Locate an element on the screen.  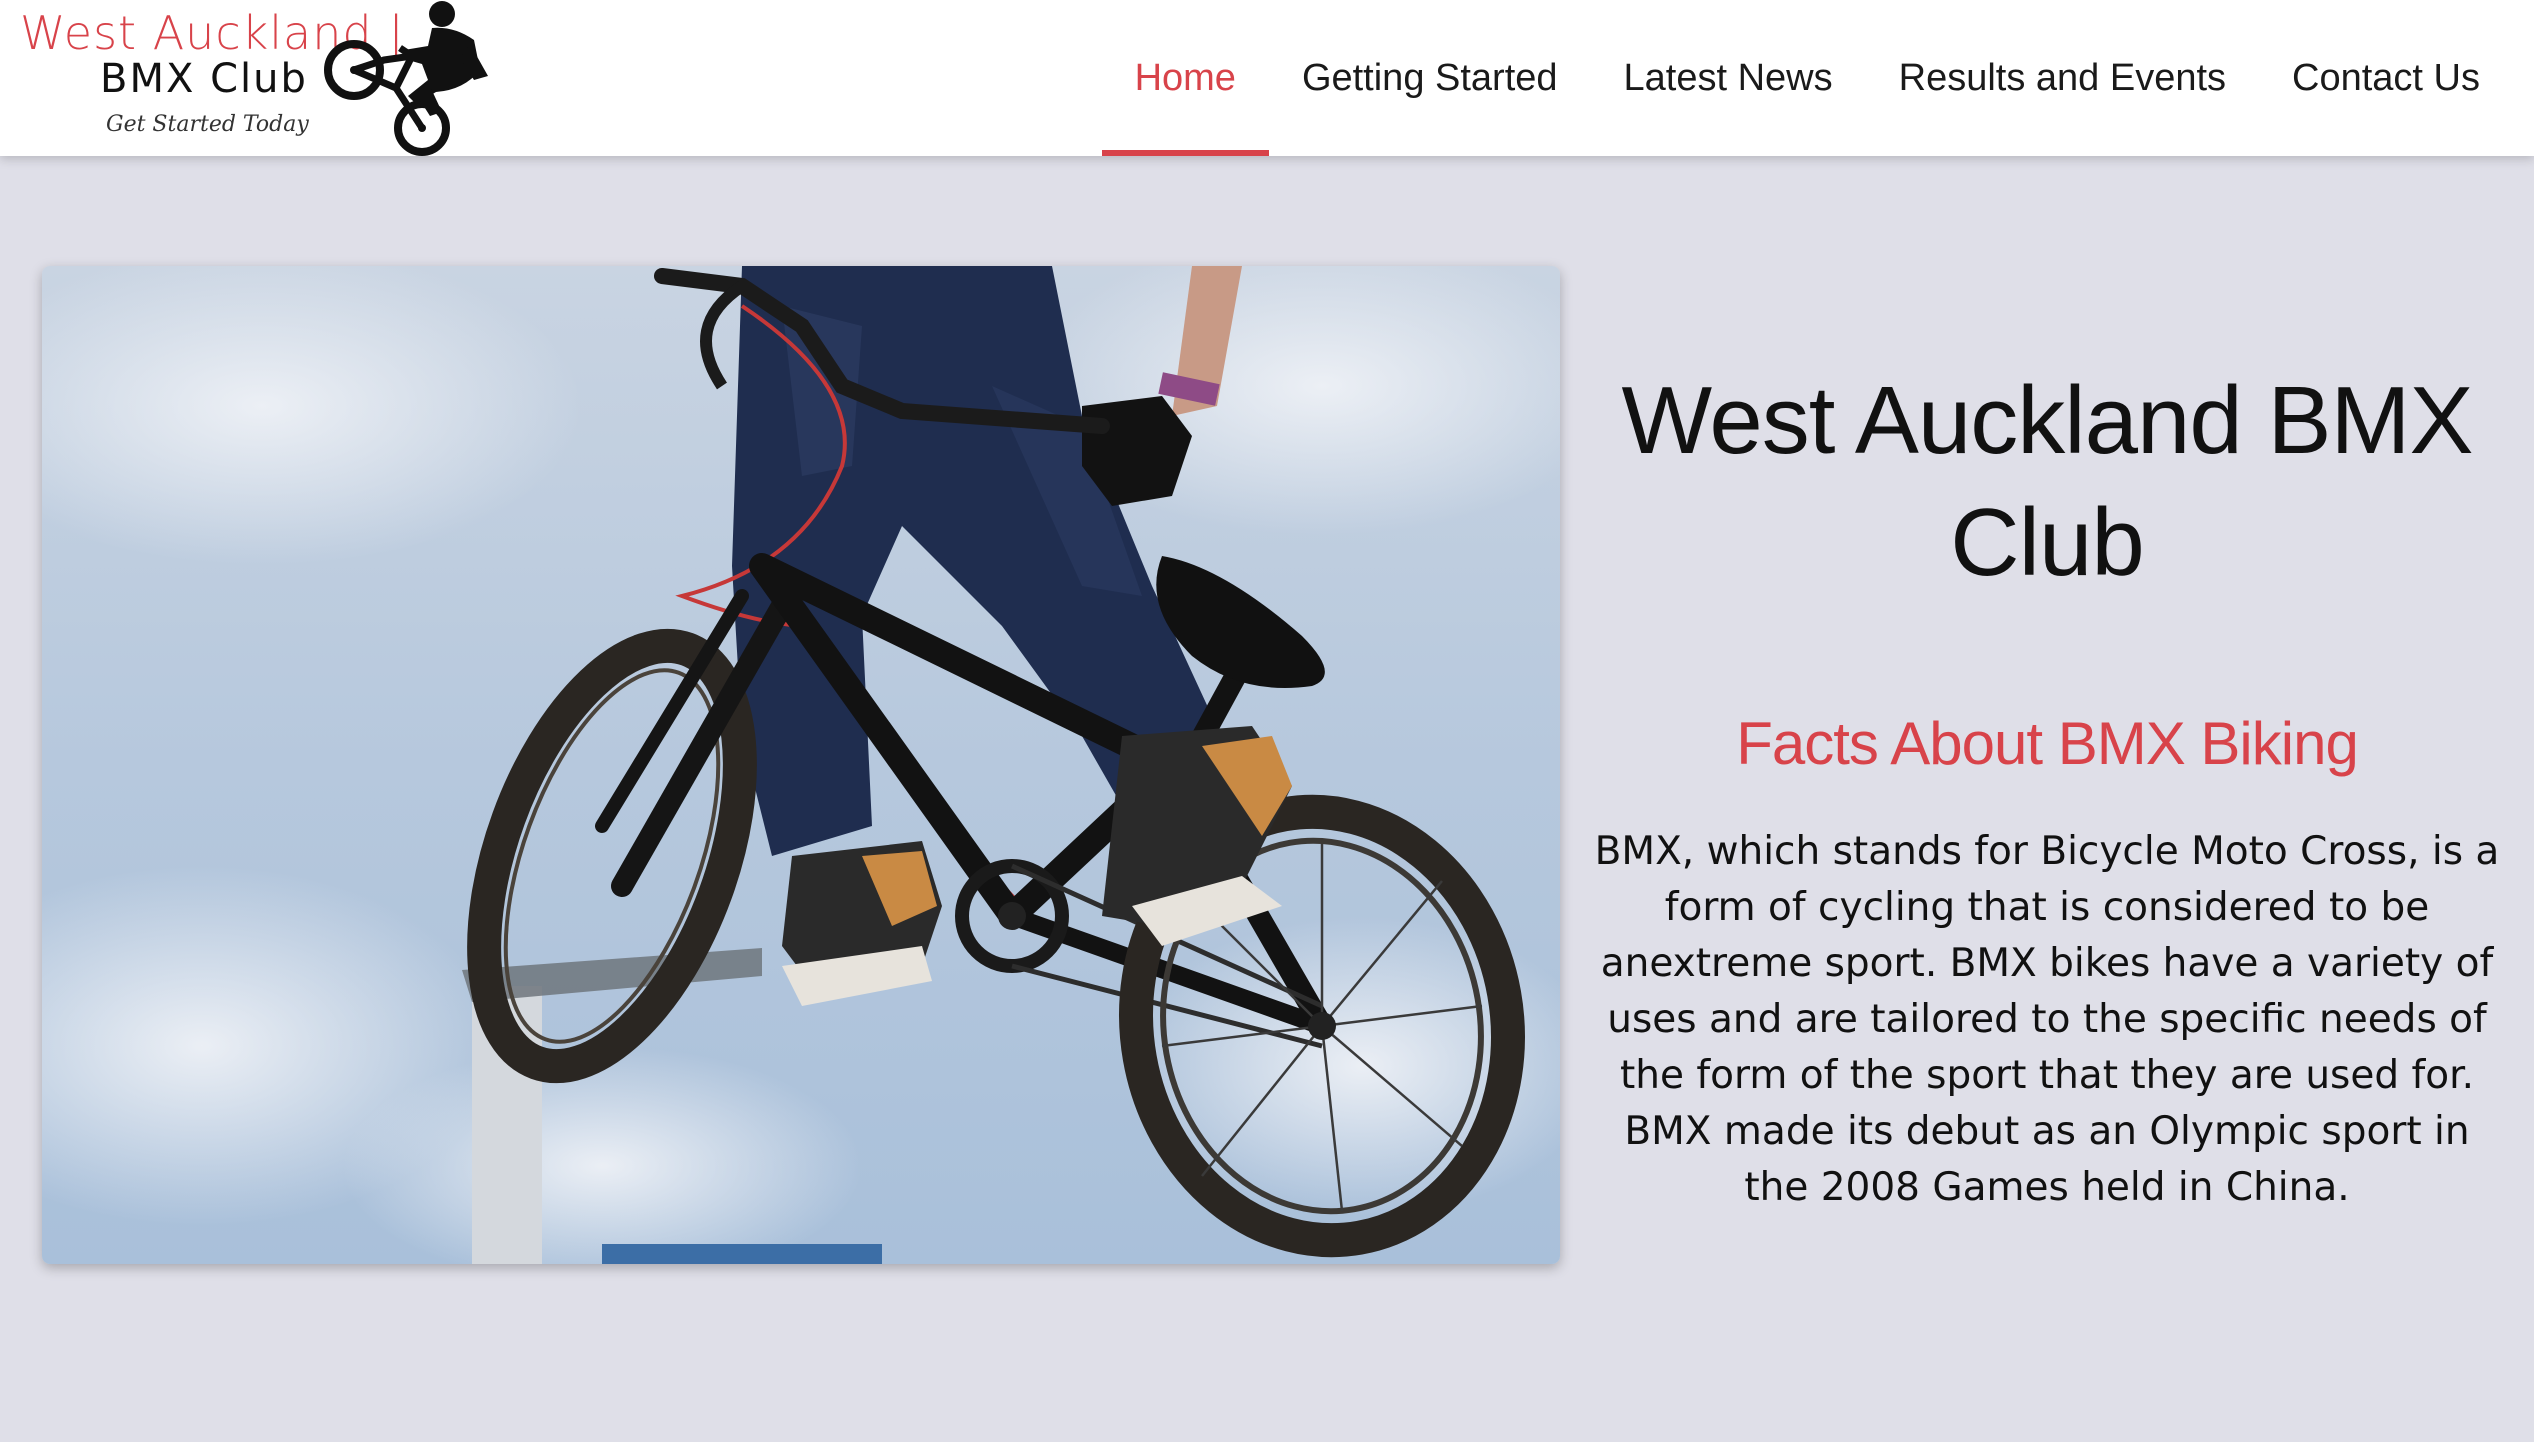
nav-results-and-events: Results and Events is located at coordinates (2062, 78).